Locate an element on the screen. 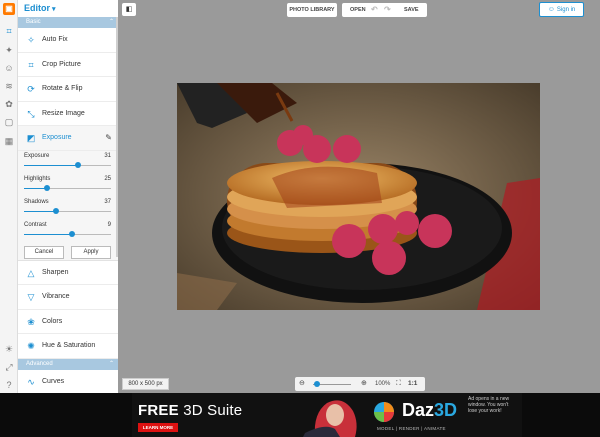 Image resolution: width=600 pixels, height=437 pixels. crop-icon: ⌗ is located at coordinates (31, 64).